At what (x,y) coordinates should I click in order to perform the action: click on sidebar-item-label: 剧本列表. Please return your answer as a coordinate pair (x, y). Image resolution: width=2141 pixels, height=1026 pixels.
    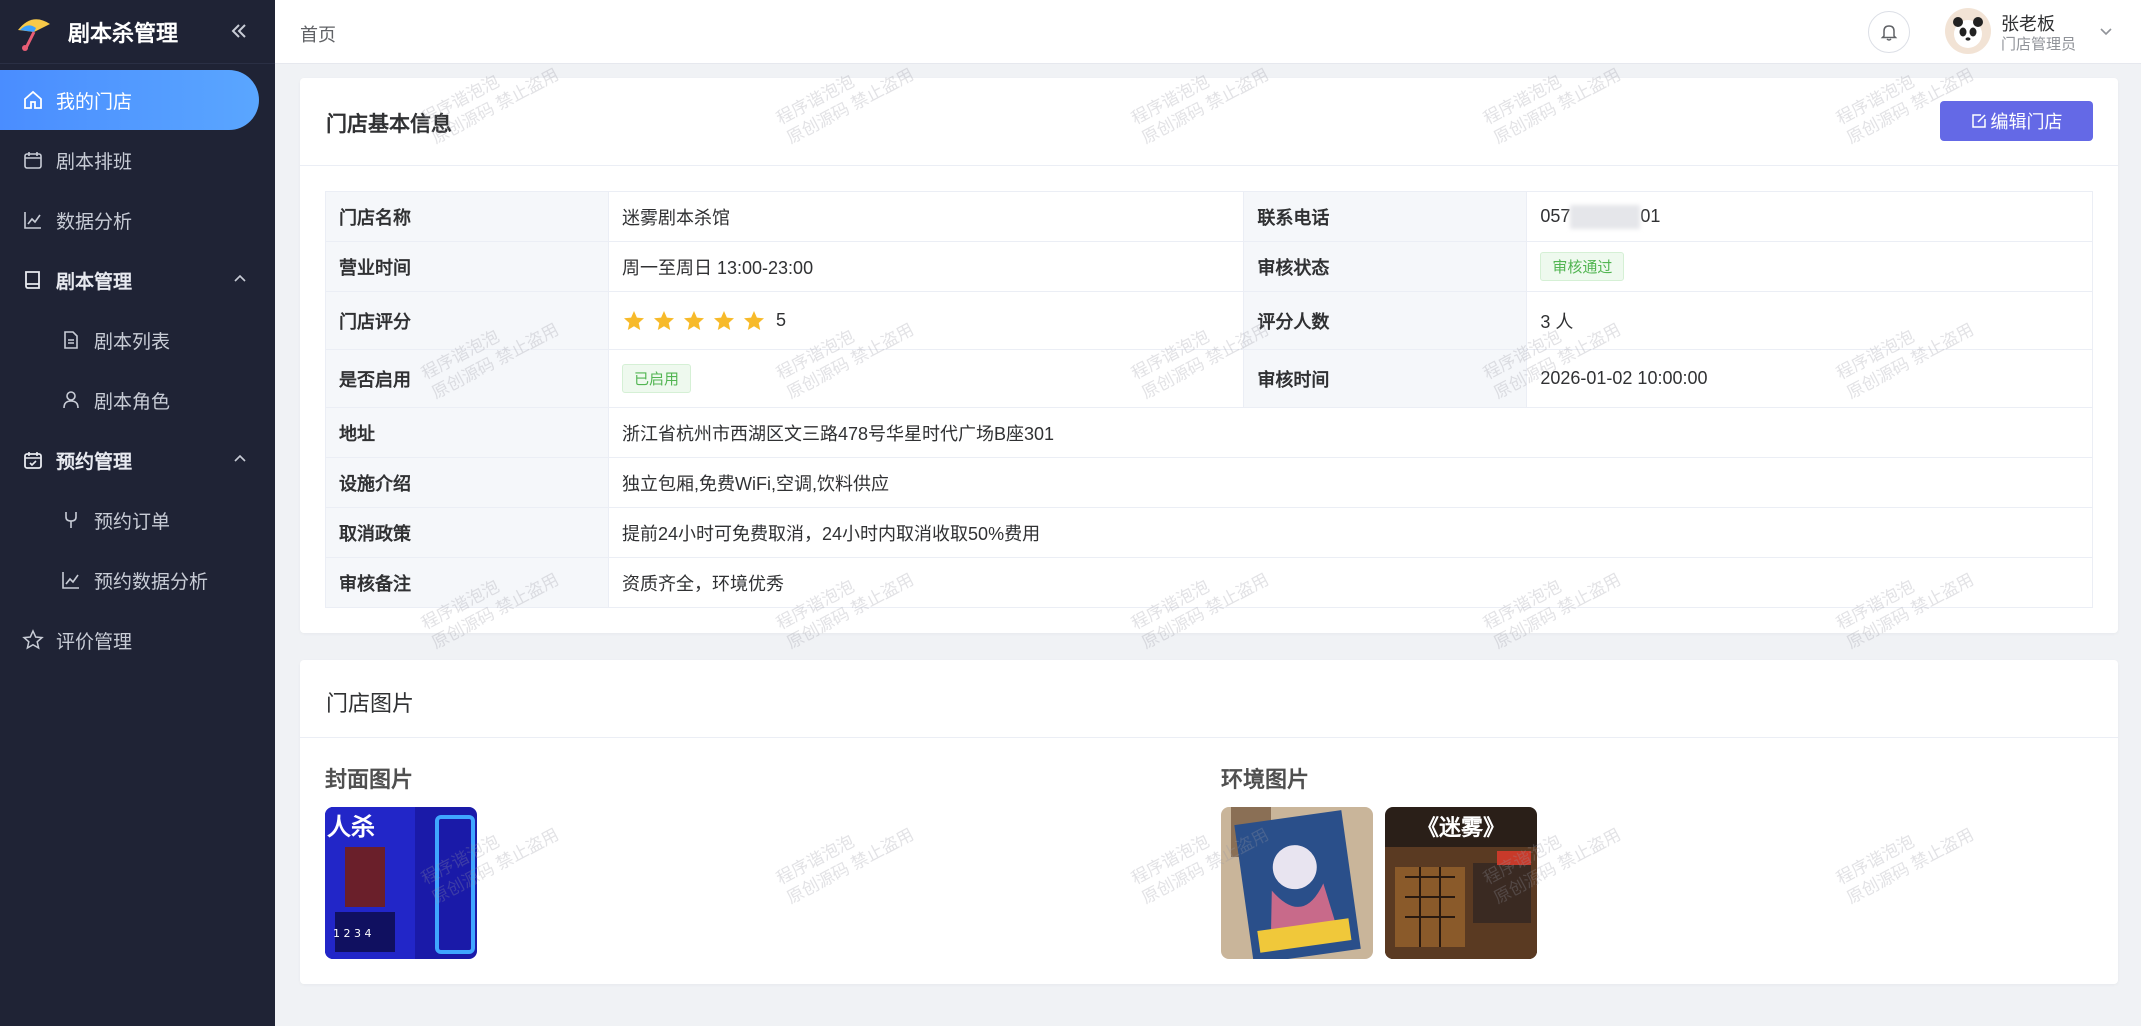
    Looking at the image, I should click on (132, 342).